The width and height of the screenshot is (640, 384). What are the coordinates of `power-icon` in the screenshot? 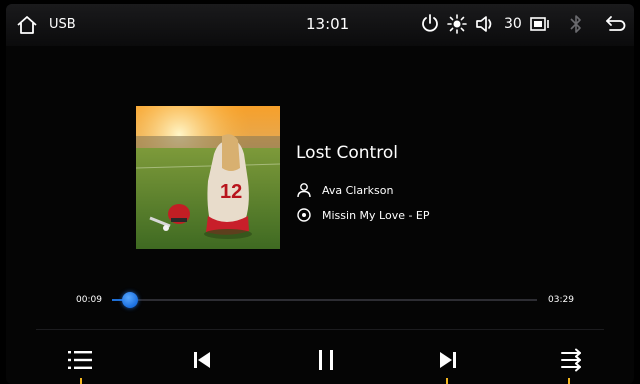 It's located at (430, 24).